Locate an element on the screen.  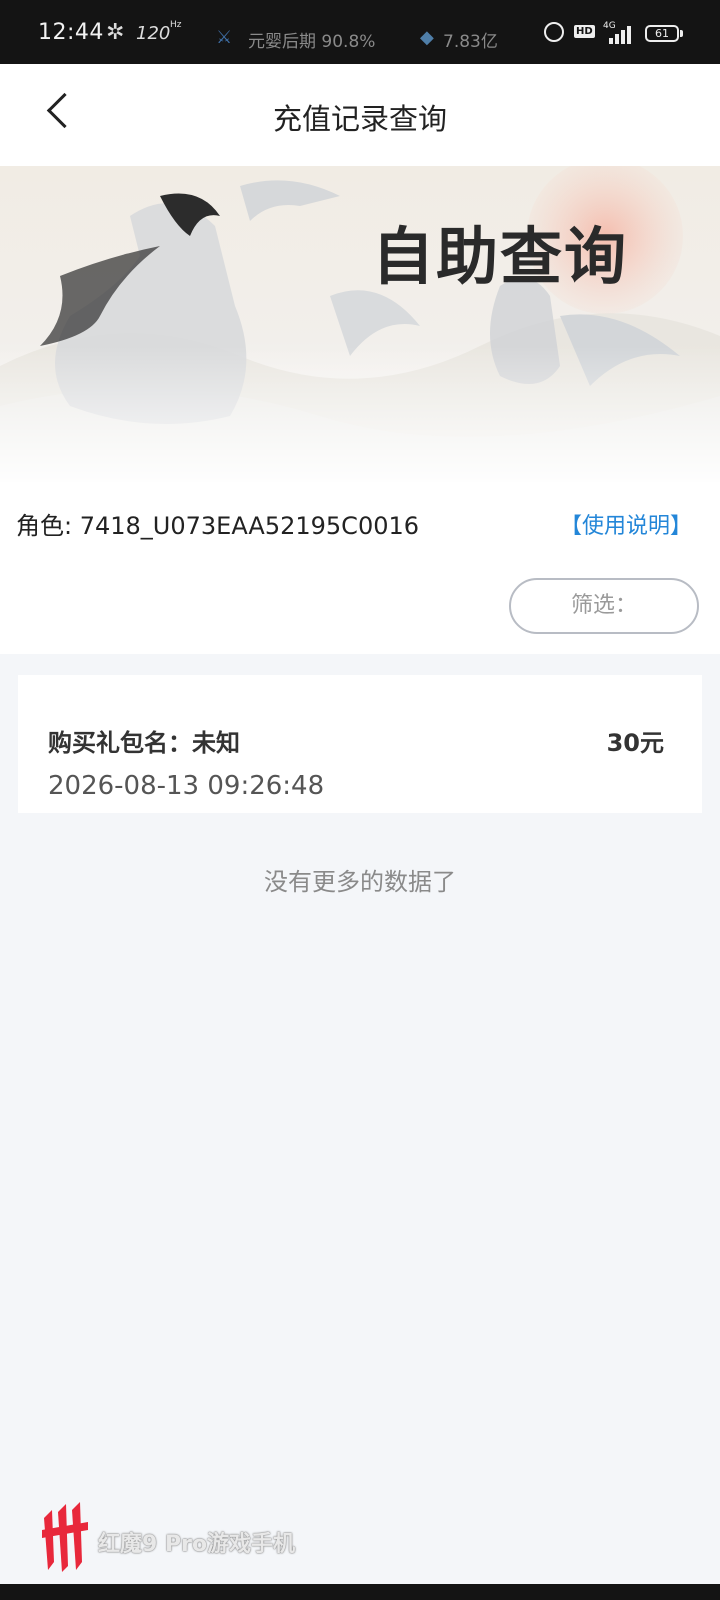
watermark-text: 红魔9 Pro游戏手机 is located at coordinates (197, 1544).